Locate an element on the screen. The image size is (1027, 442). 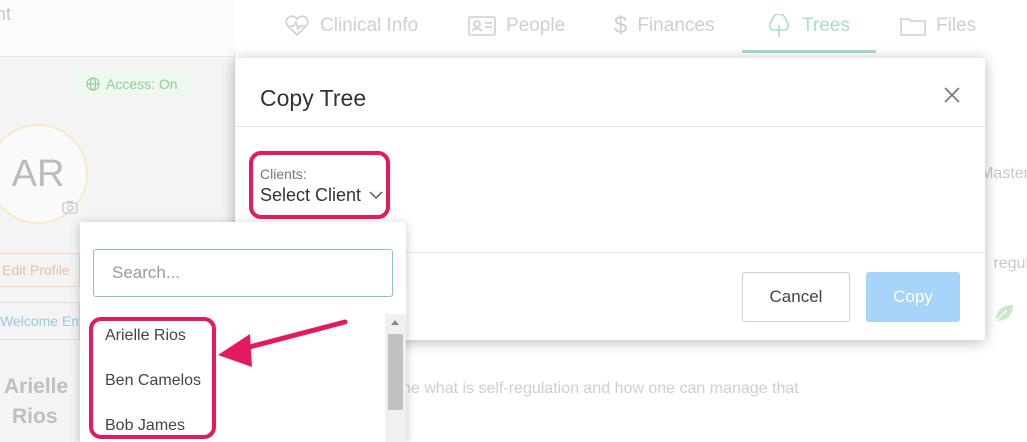
client-search-input is located at coordinates (243, 273).